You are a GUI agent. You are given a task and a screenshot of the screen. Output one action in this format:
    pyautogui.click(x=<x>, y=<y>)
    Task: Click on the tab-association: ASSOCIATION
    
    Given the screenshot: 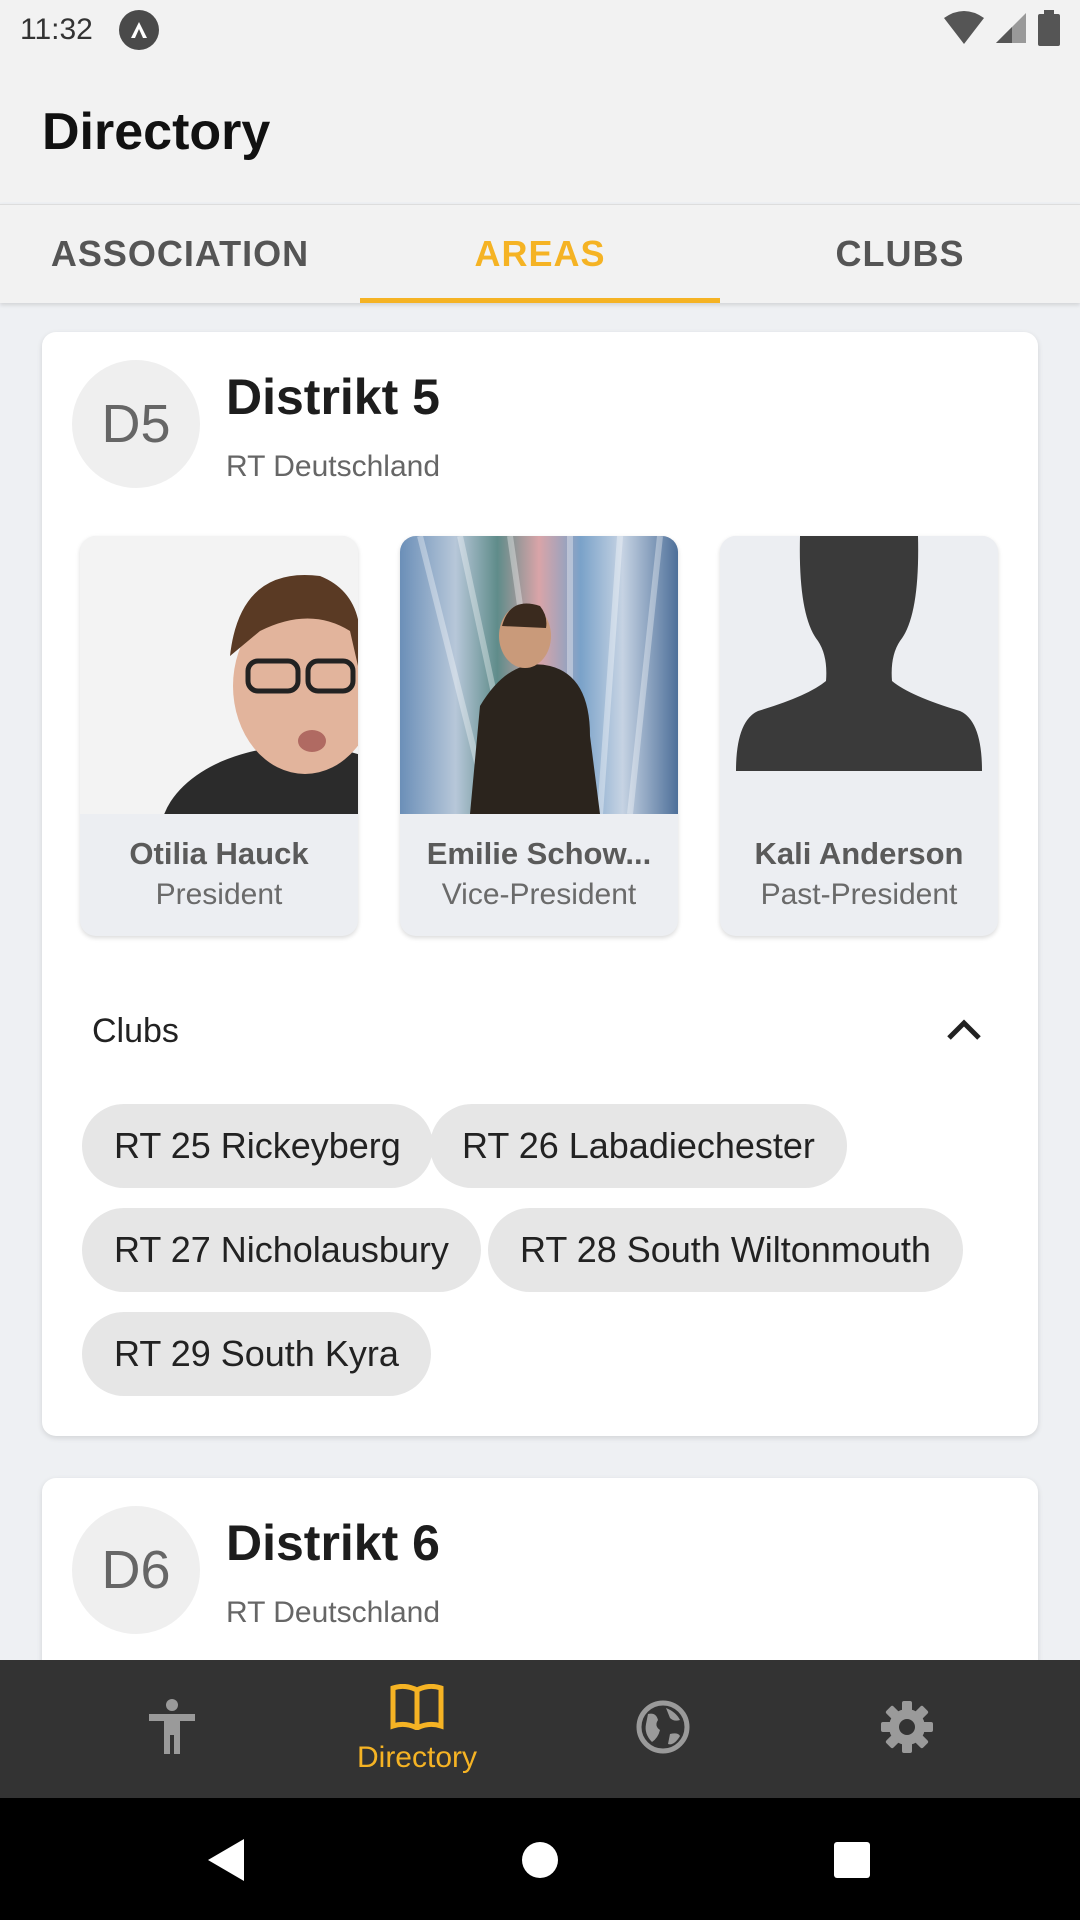 What is the action you would take?
    pyautogui.click(x=180, y=254)
    